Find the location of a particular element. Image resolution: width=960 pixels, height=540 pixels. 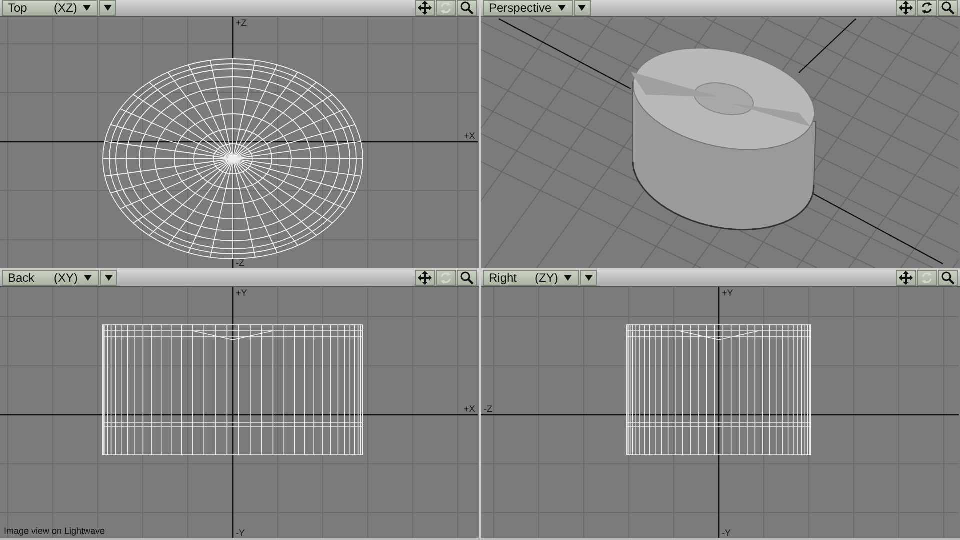

view-type-dropdown: Top (XZ) is located at coordinates (50, 8).